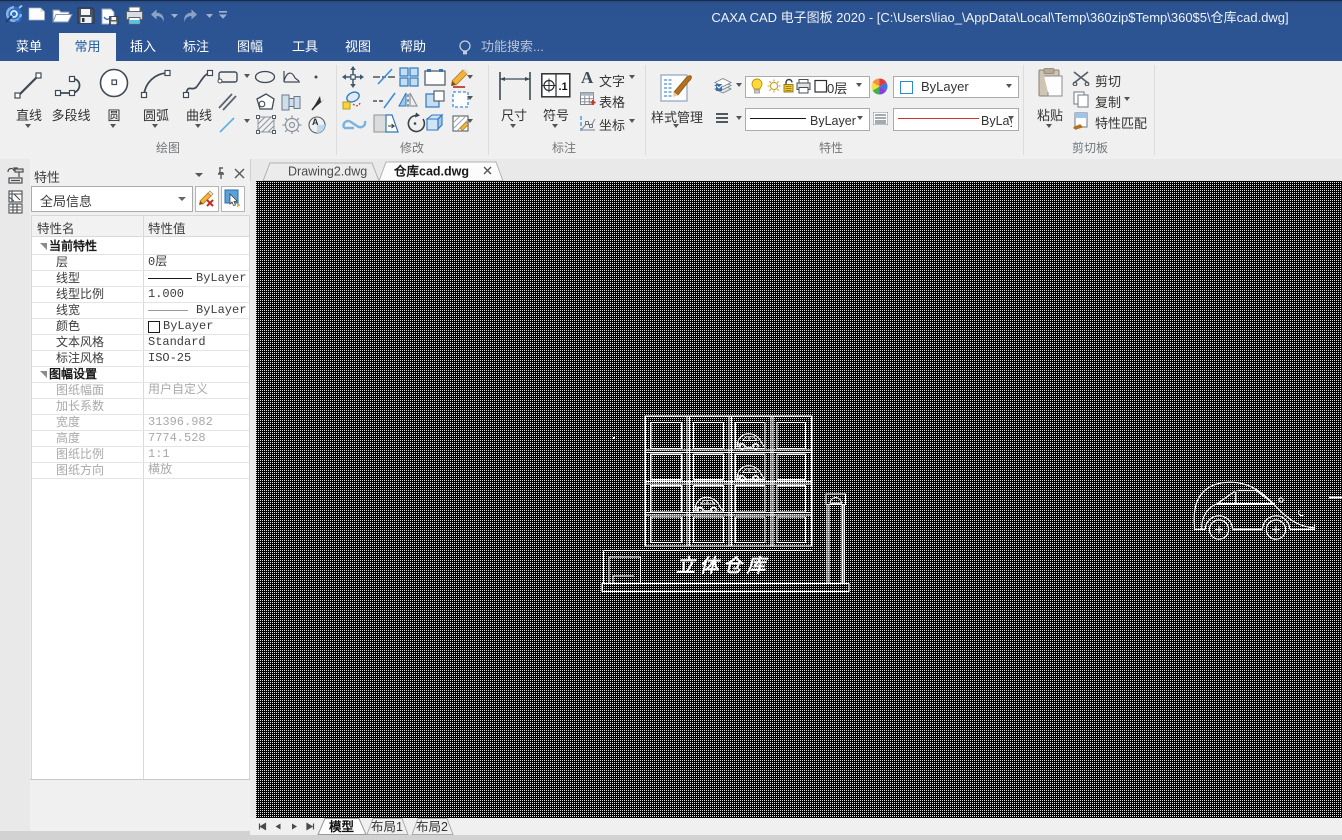  Describe the element at coordinates (387, 827) in the screenshot. I see `svg-text: 布局1` at that location.